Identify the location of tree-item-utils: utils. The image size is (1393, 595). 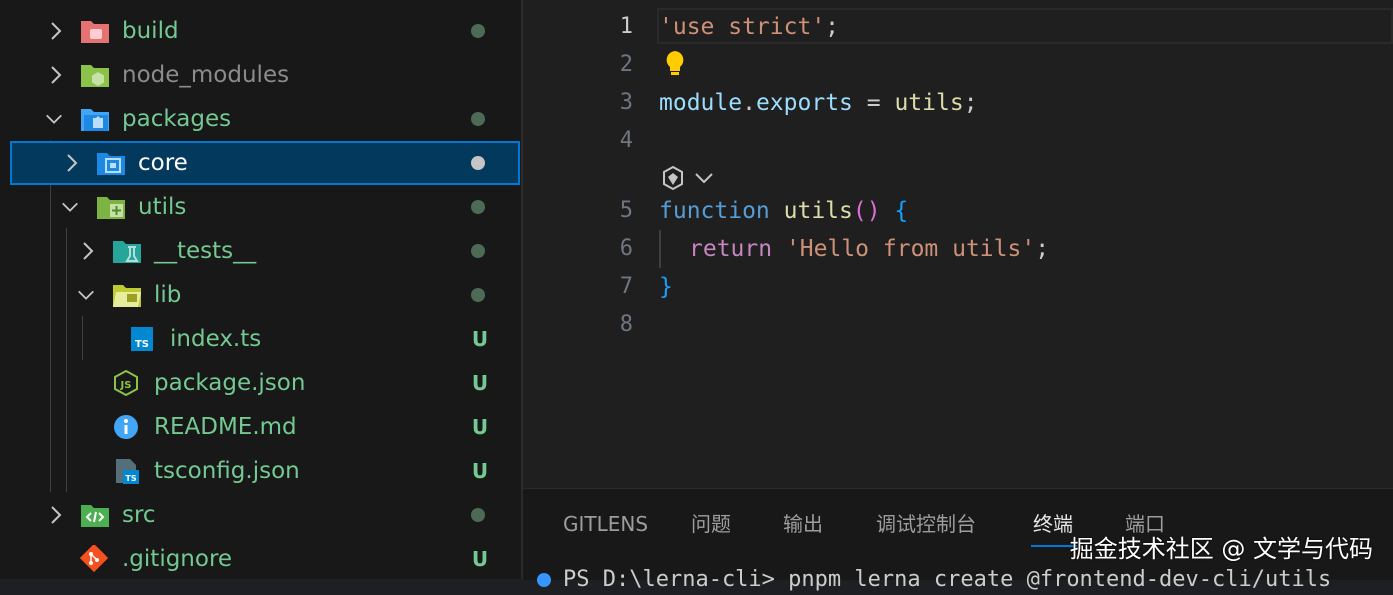
(260, 207).